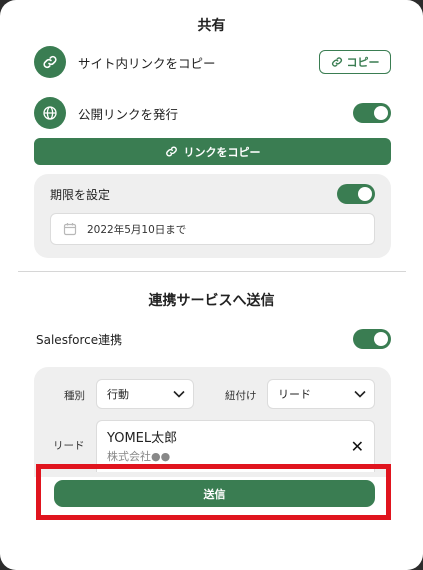  I want to click on public-link-row: 公開リンクを発行, so click(212, 113).